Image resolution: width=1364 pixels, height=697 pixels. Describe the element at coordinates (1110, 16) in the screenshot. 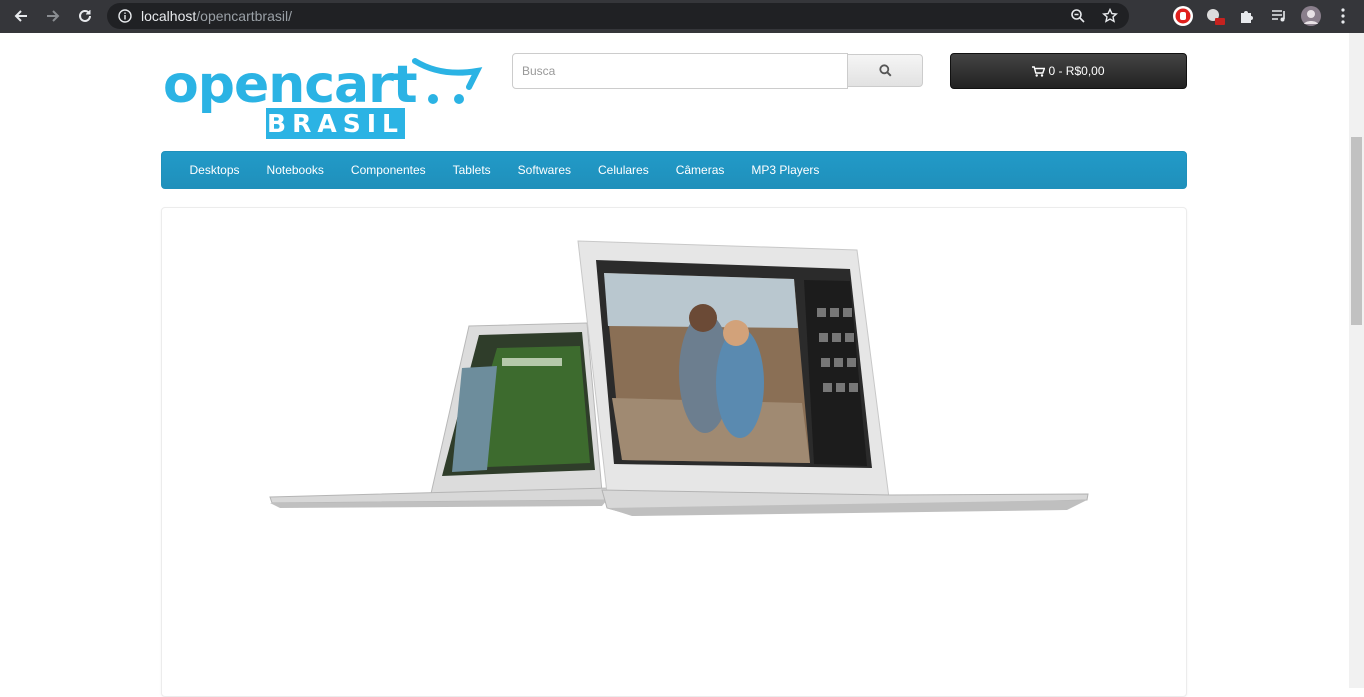

I see `bookmark-star-icon` at that location.